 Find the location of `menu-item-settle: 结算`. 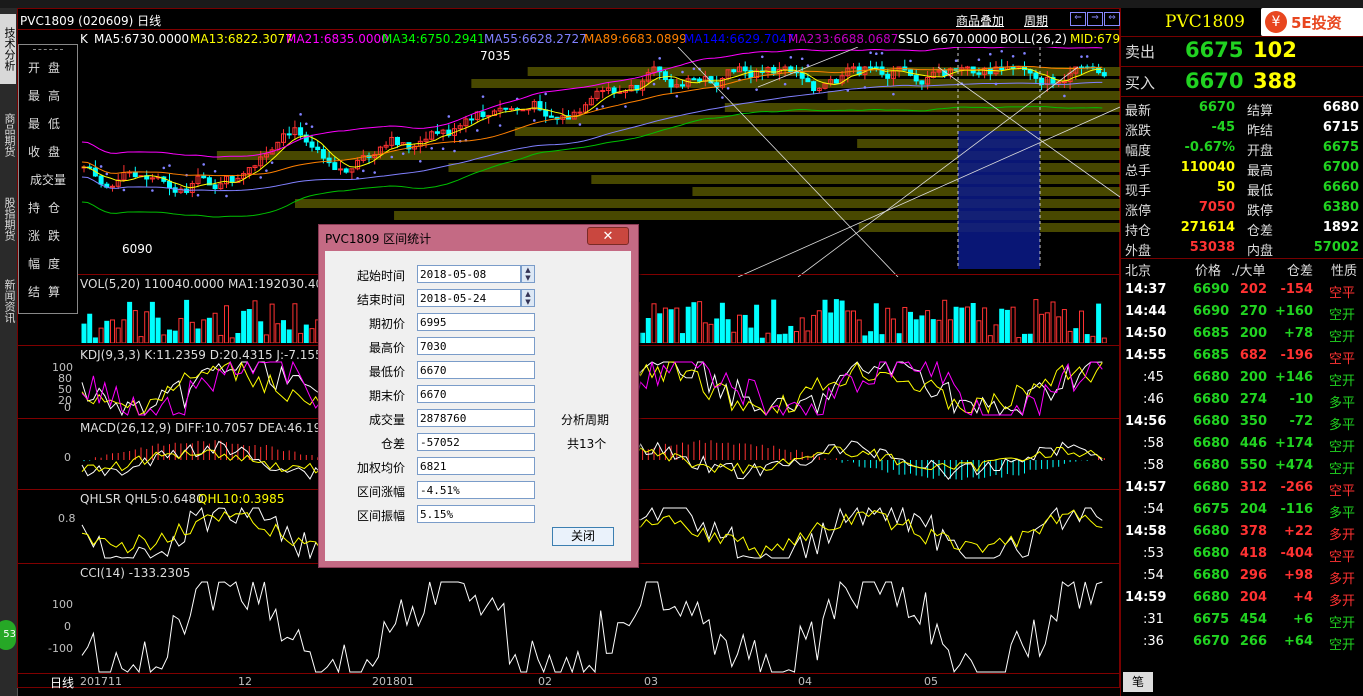

menu-item-settle: 结算 is located at coordinates (48, 292).